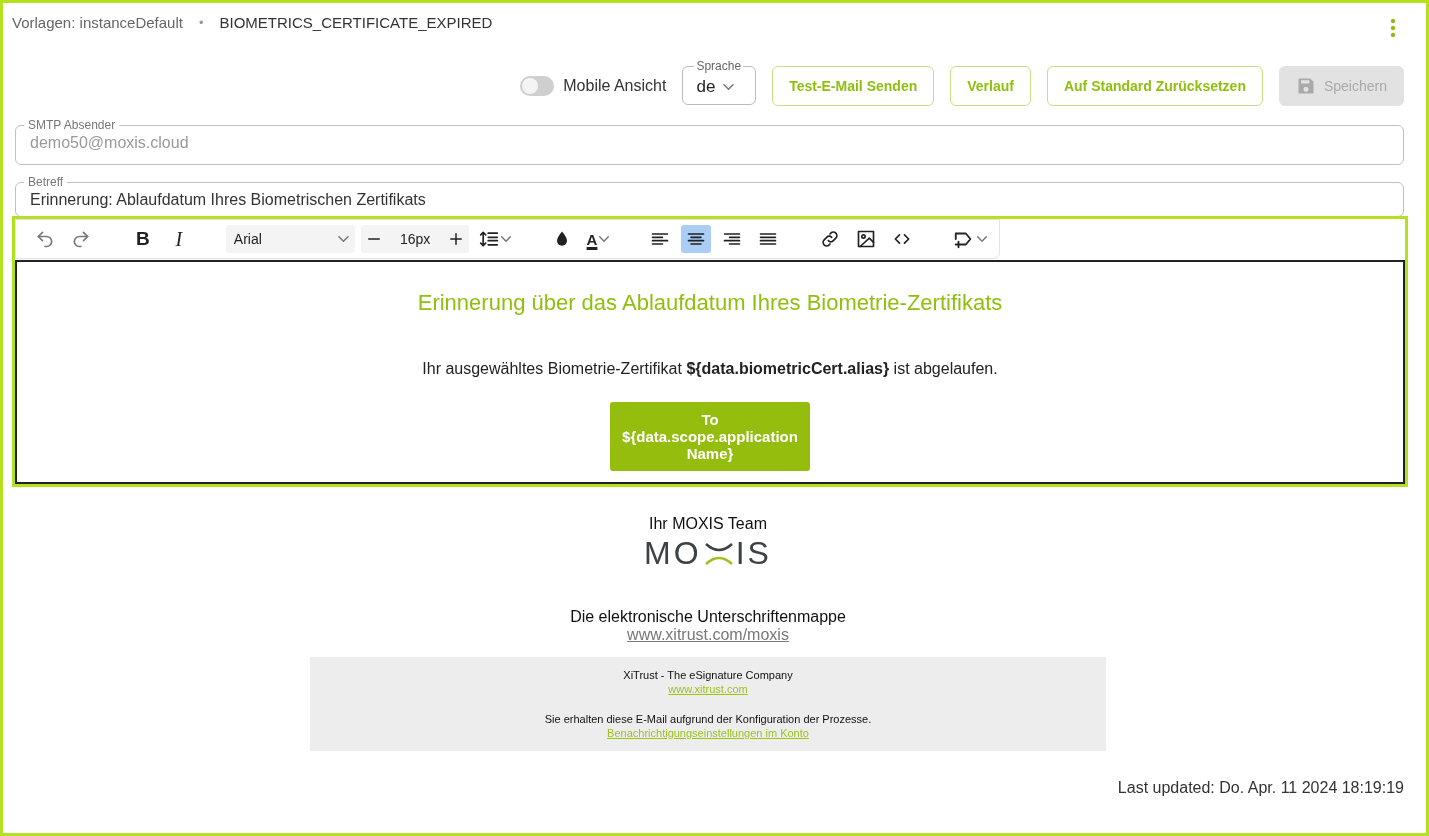 The height and width of the screenshot is (836, 1429). Describe the element at coordinates (1393, 28) in the screenshot. I see `kebab-menu-icon` at that location.